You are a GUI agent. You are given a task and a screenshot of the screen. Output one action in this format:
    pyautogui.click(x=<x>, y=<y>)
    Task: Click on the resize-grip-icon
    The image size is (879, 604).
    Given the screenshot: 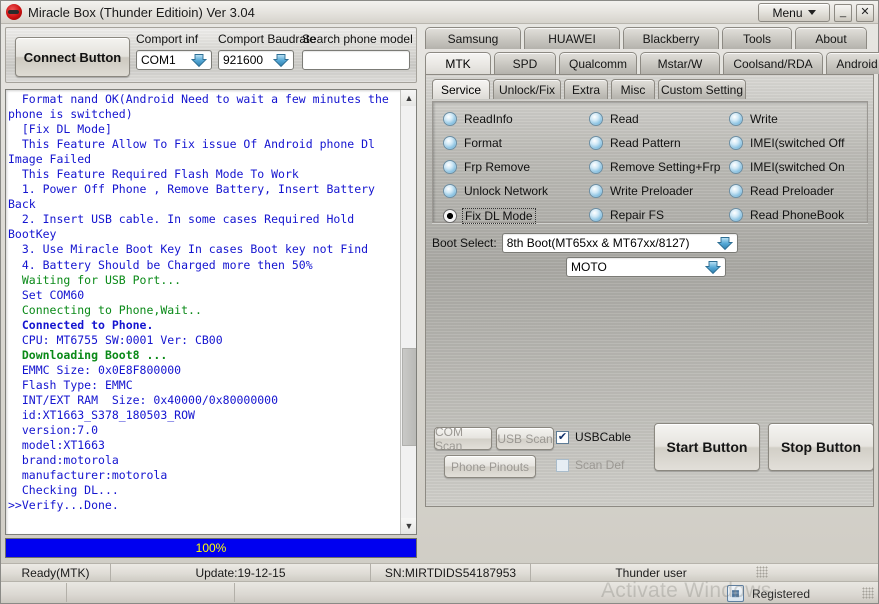 What is the action you would take?
    pyautogui.click(x=868, y=593)
    